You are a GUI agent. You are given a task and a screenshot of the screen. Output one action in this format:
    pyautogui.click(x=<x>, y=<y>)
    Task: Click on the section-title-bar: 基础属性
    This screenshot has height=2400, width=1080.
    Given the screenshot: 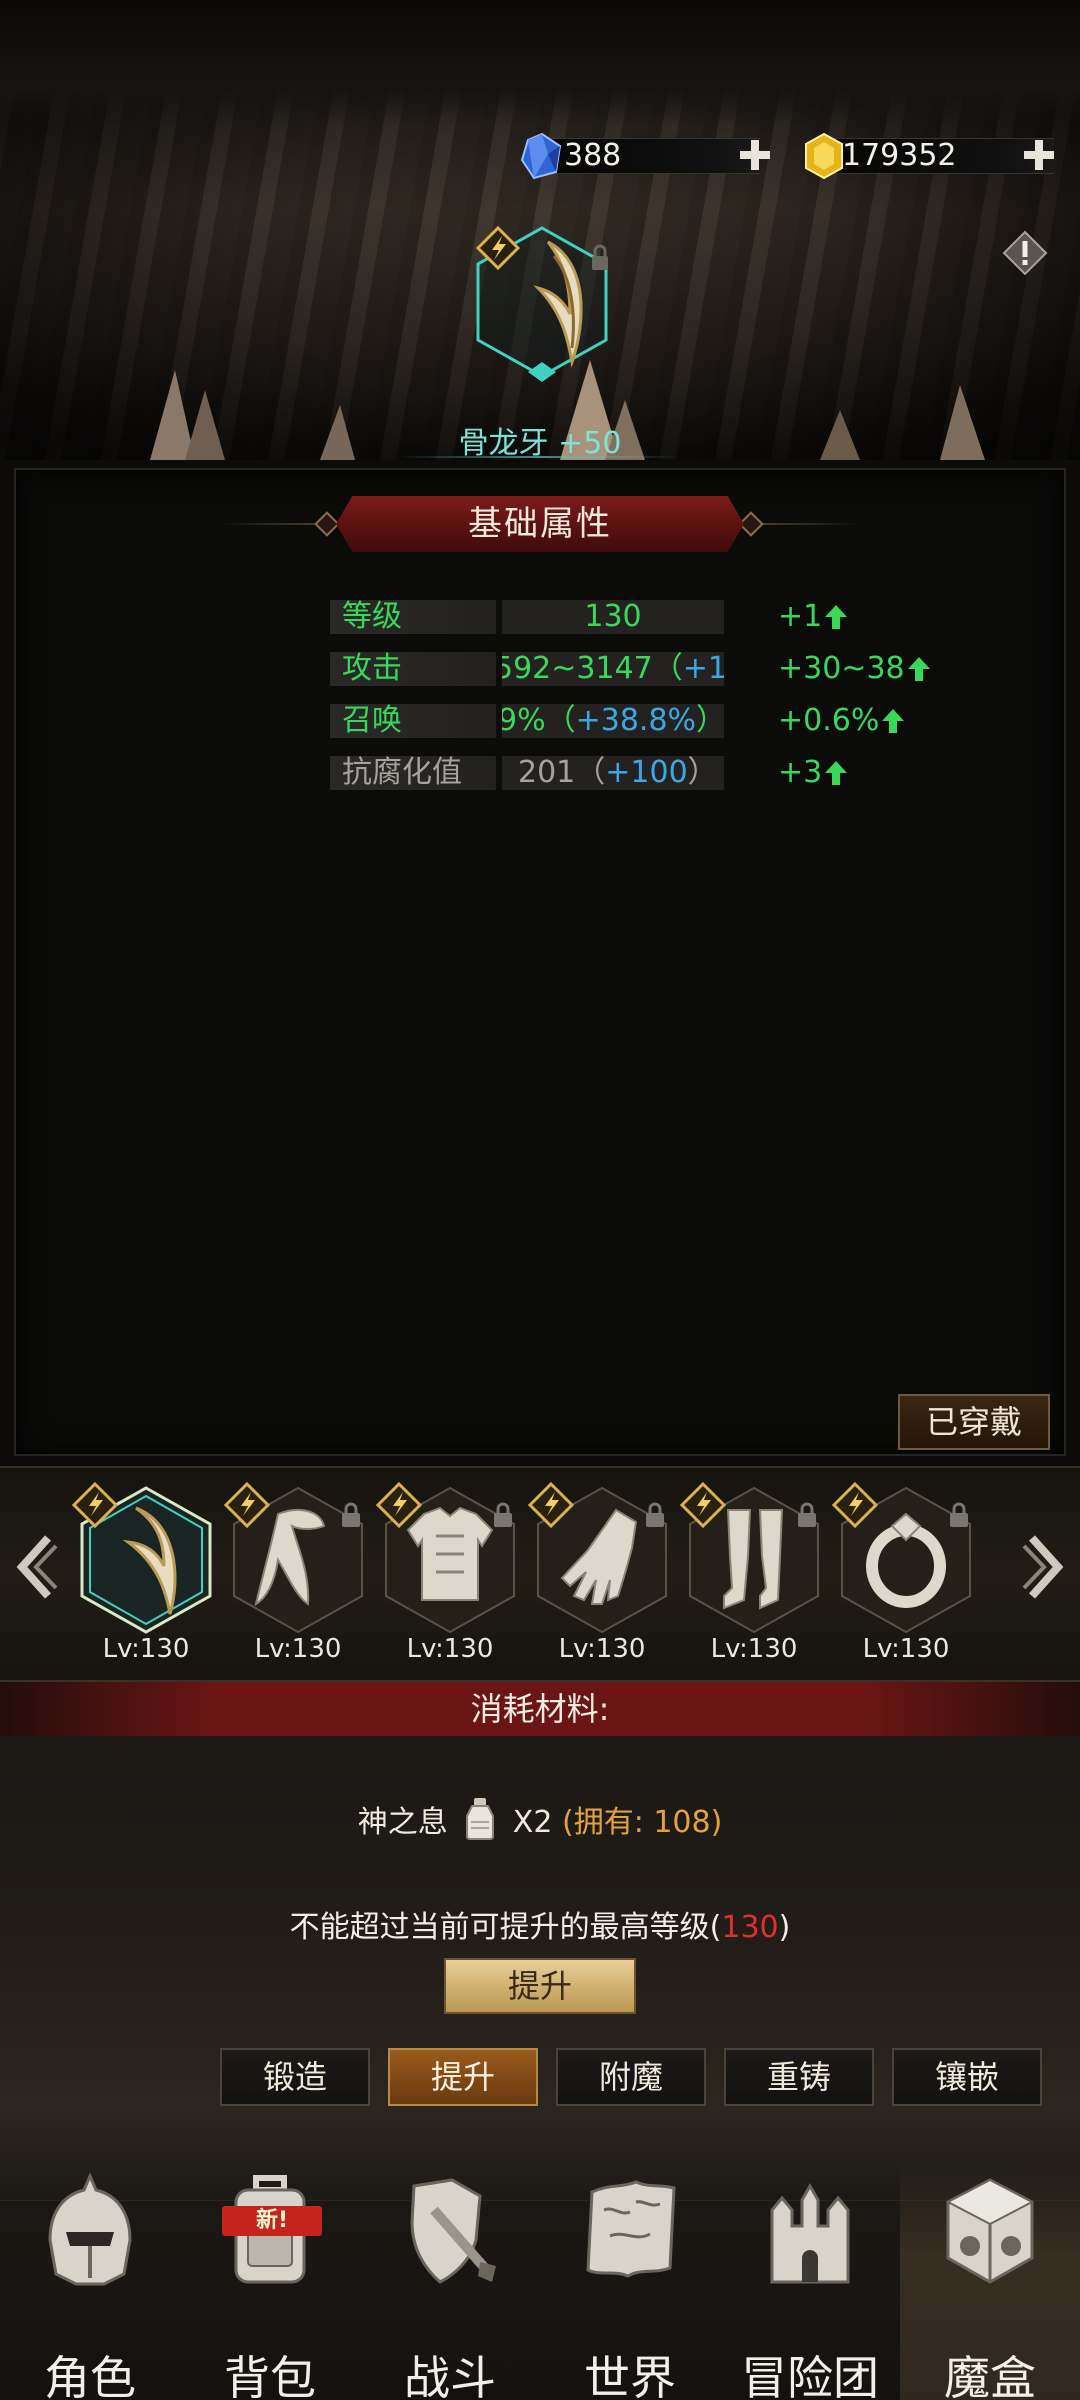 What is the action you would take?
    pyautogui.click(x=540, y=524)
    